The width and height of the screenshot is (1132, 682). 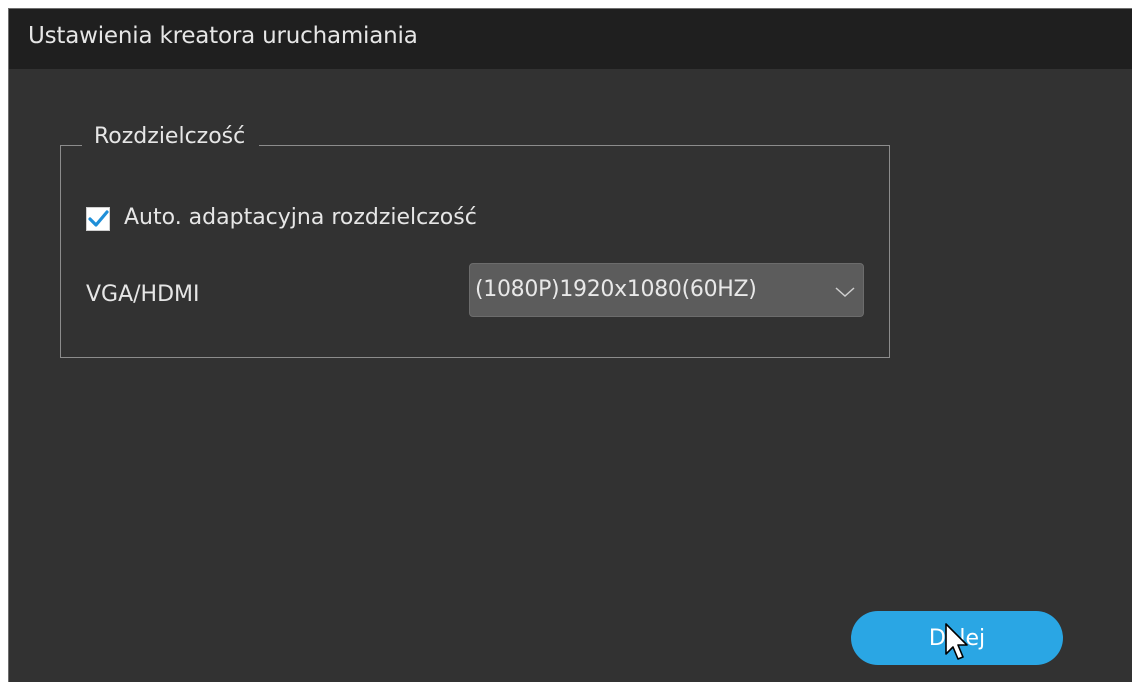 What do you see at coordinates (143, 294) in the screenshot?
I see `vga-hdmi-label: VGA/HDMI` at bounding box center [143, 294].